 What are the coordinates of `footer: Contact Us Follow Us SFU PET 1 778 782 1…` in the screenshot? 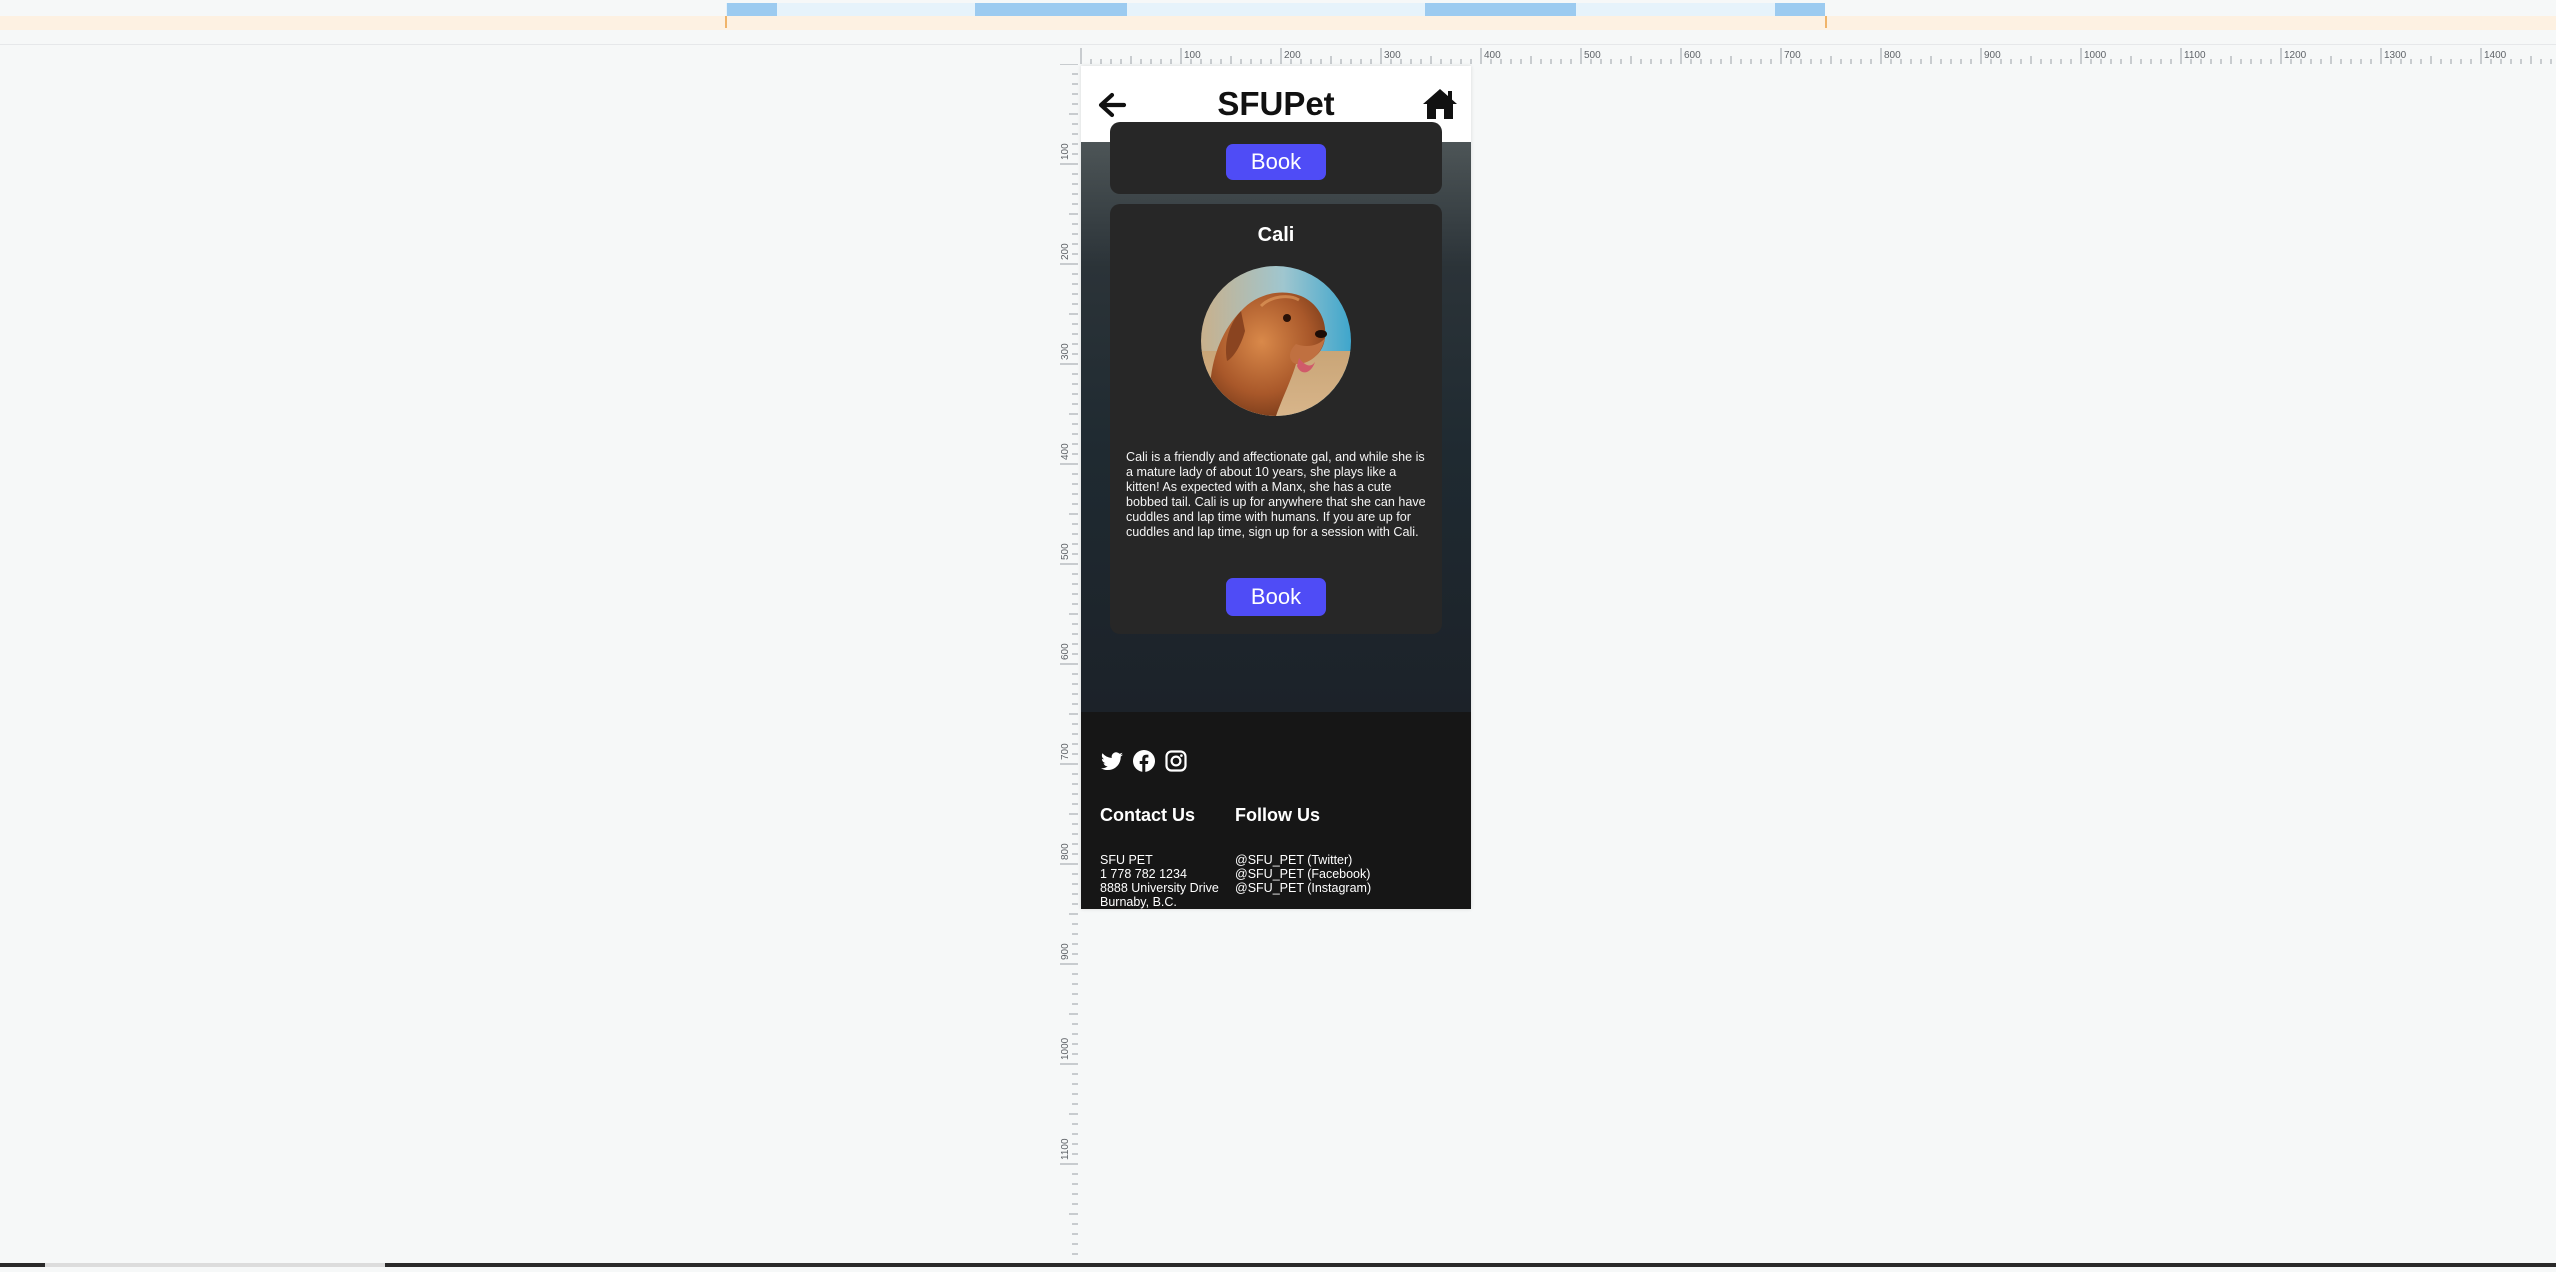 It's located at (1276, 810).